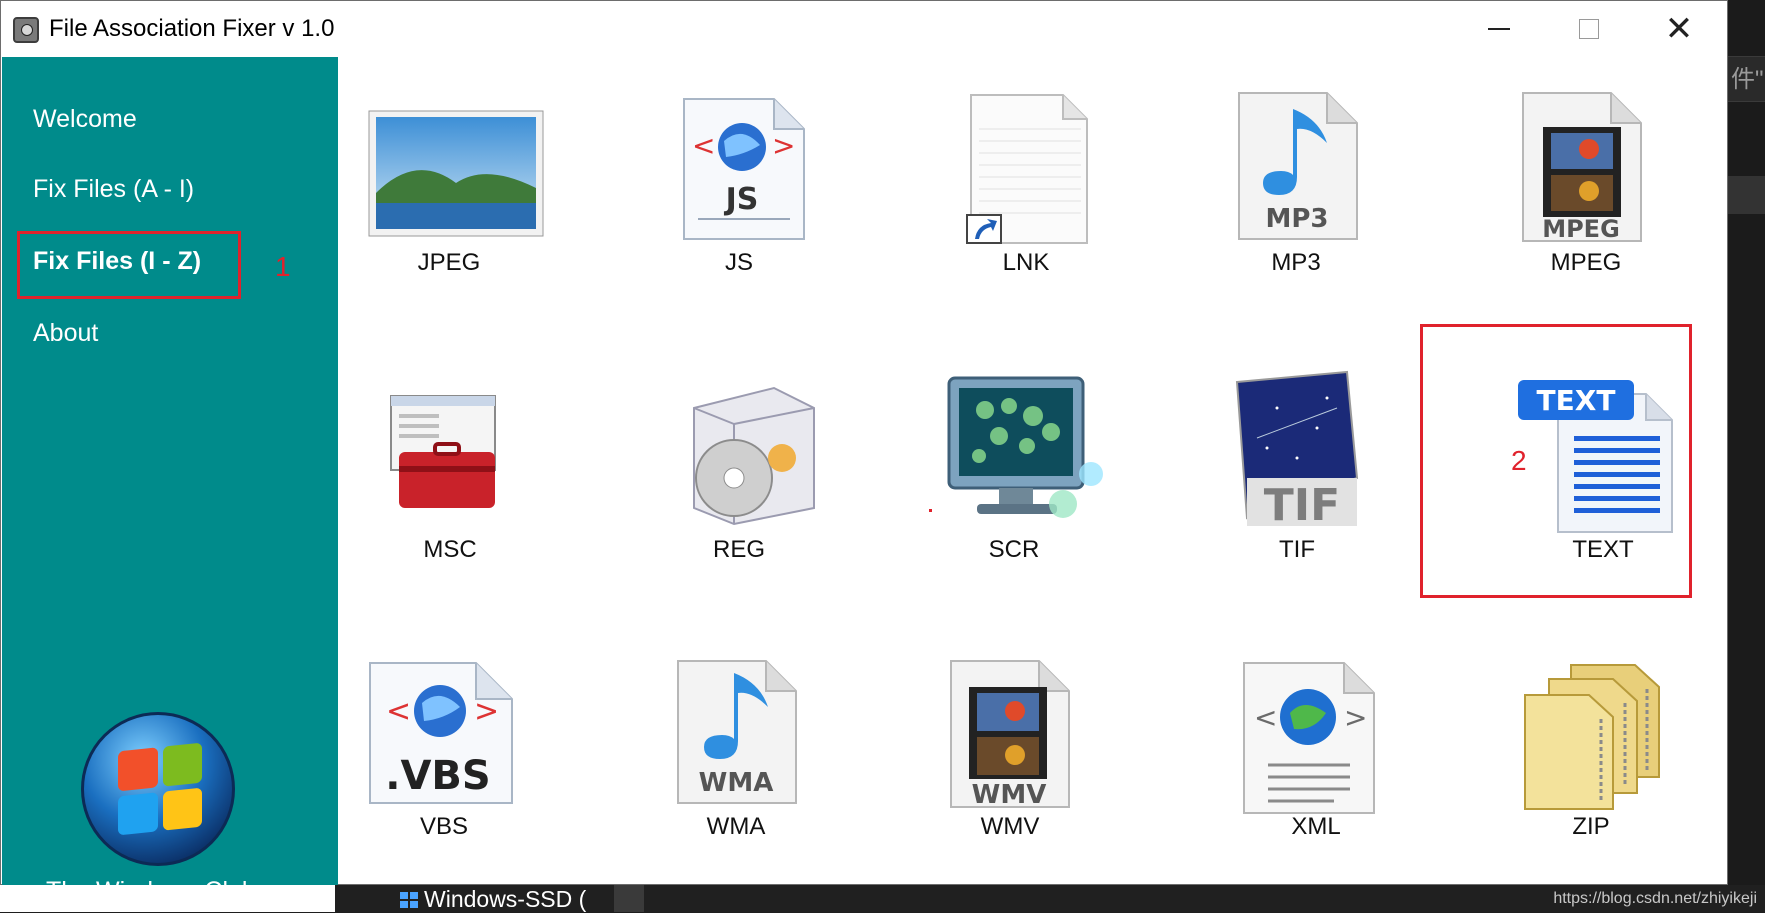 The width and height of the screenshot is (1765, 913). Describe the element at coordinates (1581, 229) in the screenshot. I see `mpeg-badge-text: MPEG` at that location.